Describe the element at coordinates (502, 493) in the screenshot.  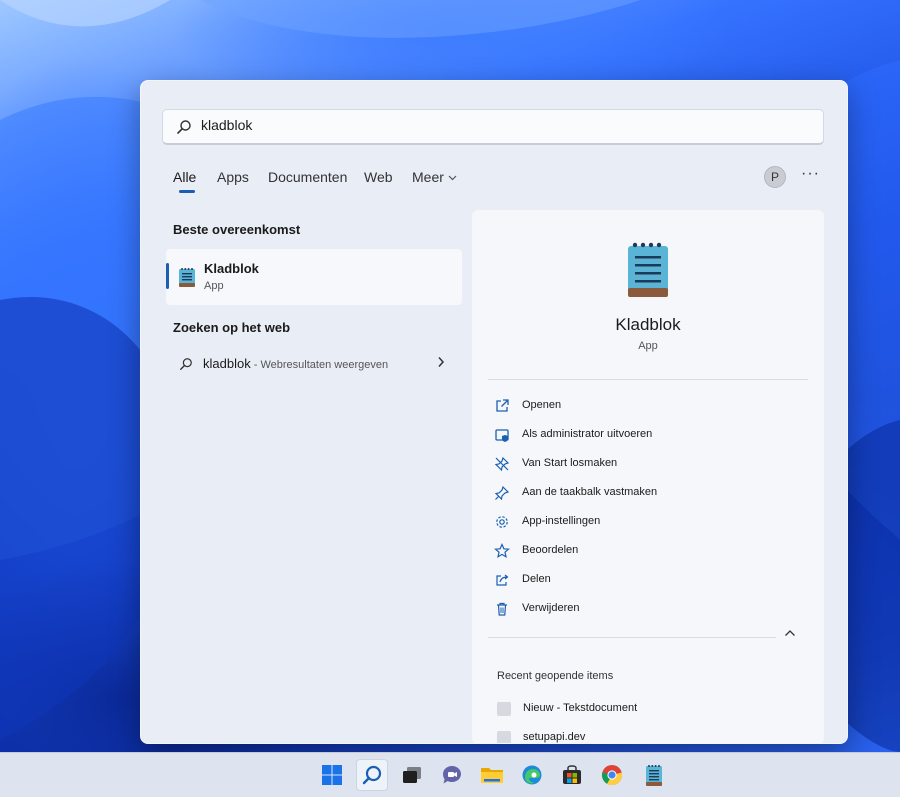
I see `pin-icon` at that location.